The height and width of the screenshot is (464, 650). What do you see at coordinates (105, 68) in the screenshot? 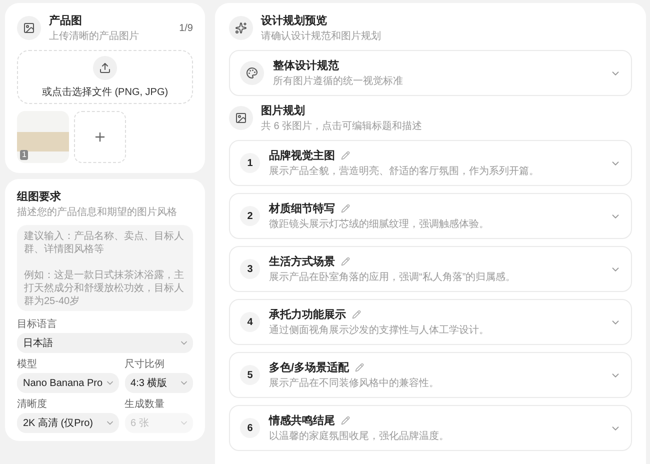
I see `upload-icon` at bounding box center [105, 68].